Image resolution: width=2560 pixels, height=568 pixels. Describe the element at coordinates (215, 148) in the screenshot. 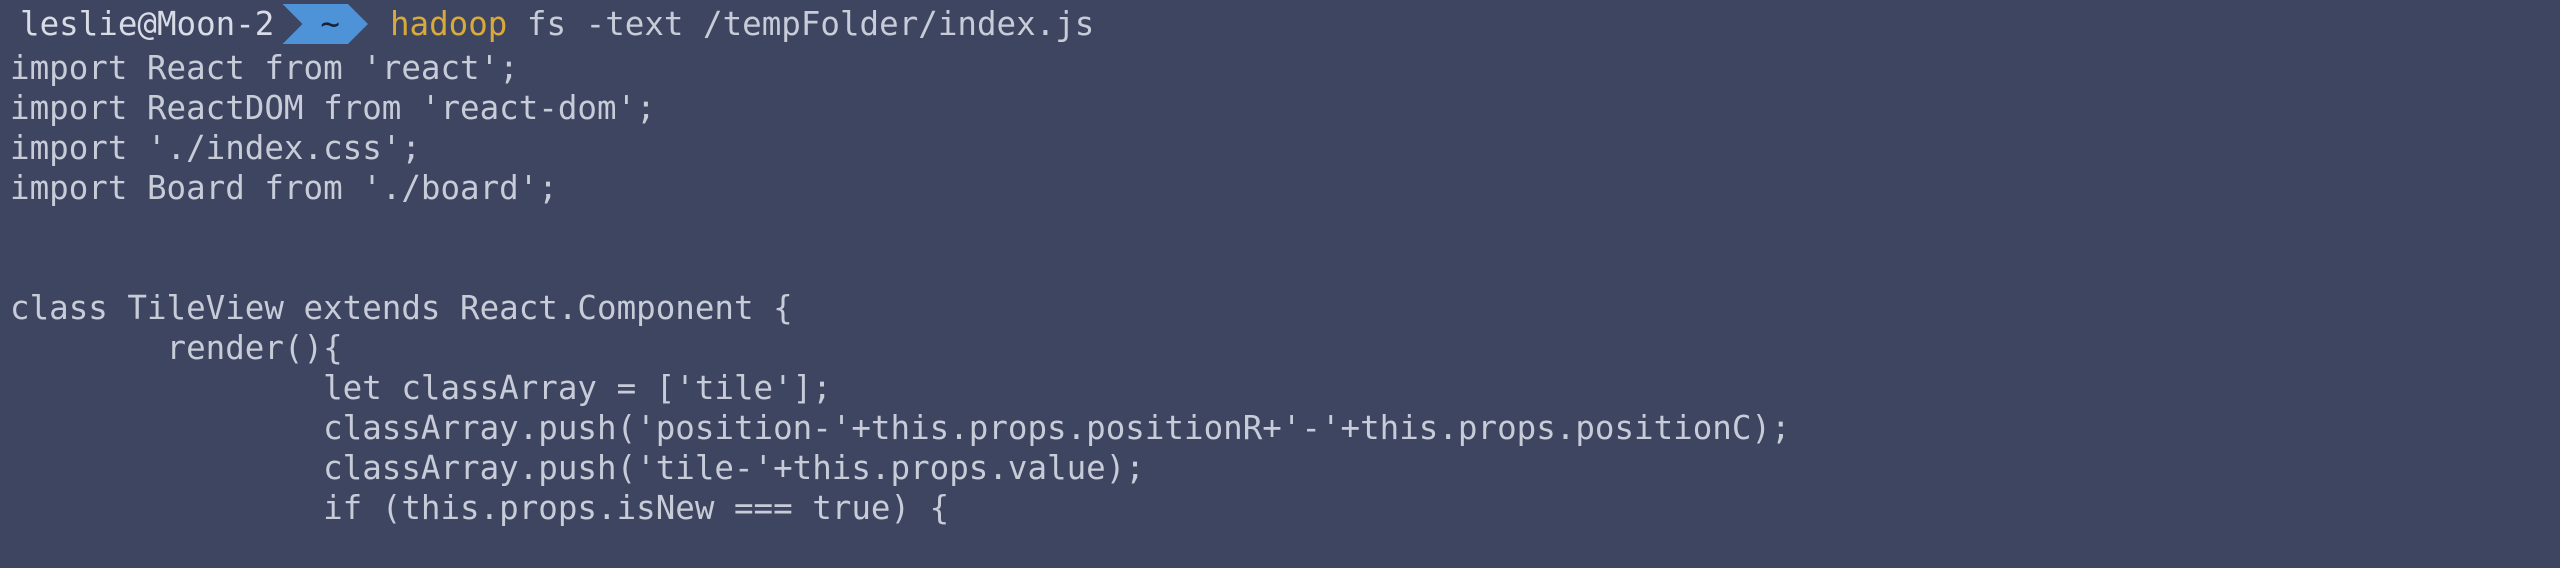

I see `output-line: import './index.css';` at that location.